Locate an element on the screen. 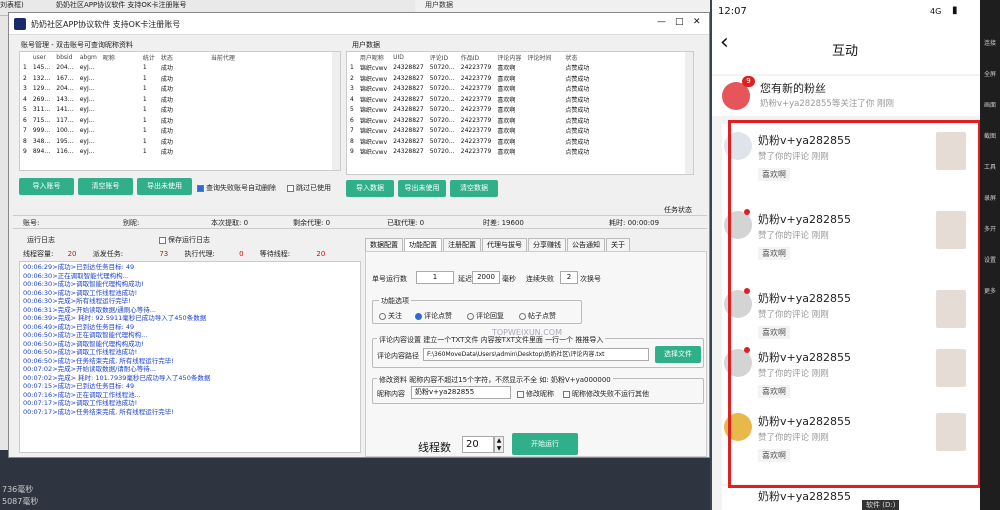 The image size is (1000, 510). table-cell: 成功 is located at coordinates (166, 153).